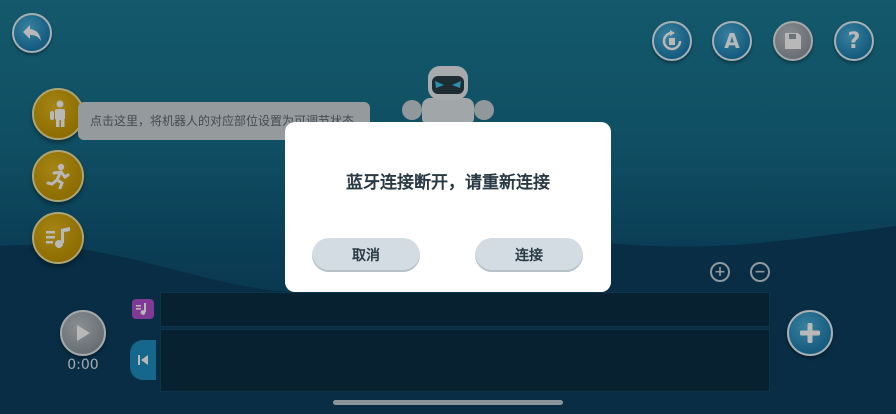 Image resolution: width=896 pixels, height=414 pixels. I want to click on dialog-message: 蓝牙连接断开，请重新连接, so click(448, 183).